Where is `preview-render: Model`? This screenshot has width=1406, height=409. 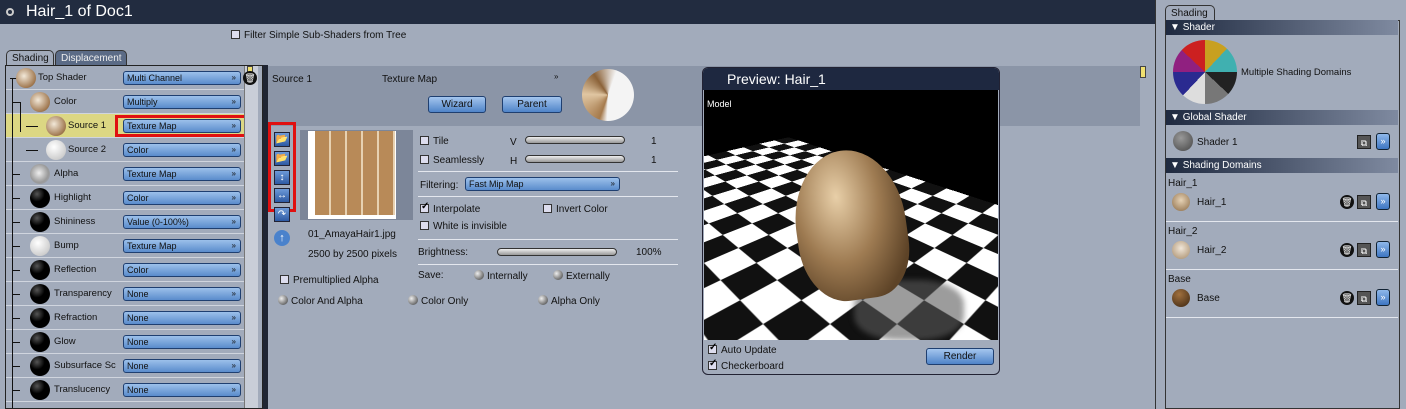 preview-render: Model is located at coordinates (851, 215).